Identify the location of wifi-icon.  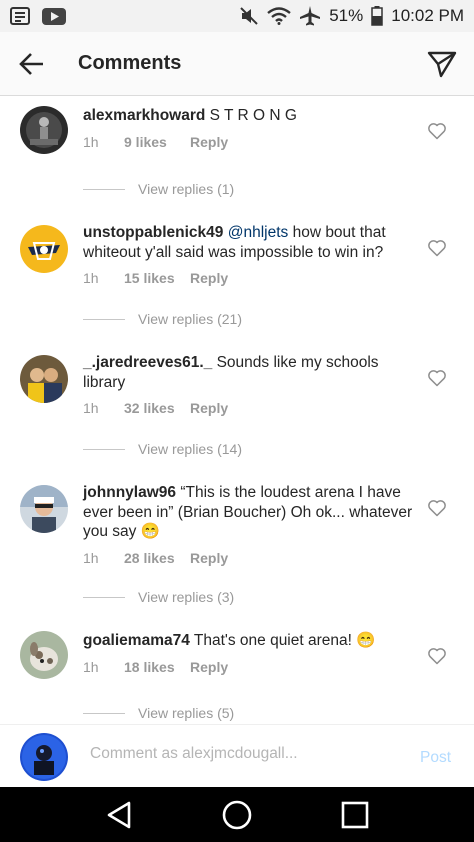
(279, 16).